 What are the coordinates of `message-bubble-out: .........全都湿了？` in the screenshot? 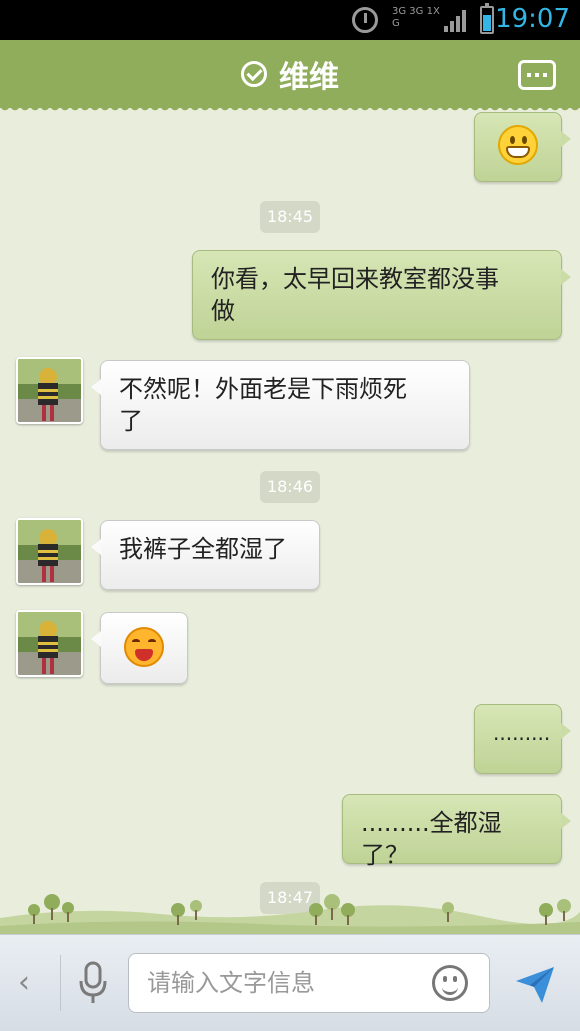 It's located at (456, 831).